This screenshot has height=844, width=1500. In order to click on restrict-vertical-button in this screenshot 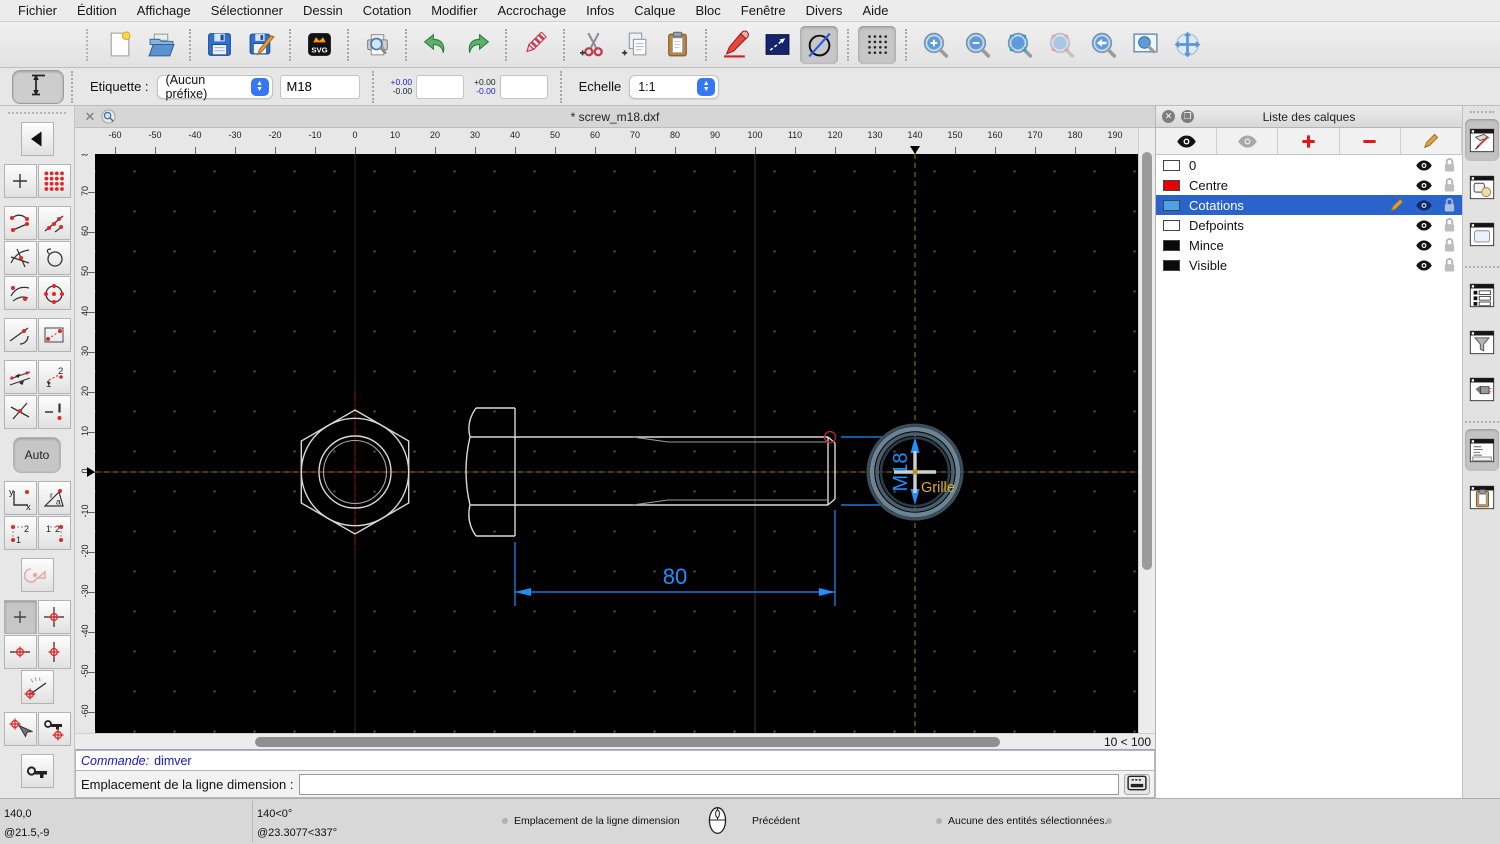, I will do `click(54, 652)`.